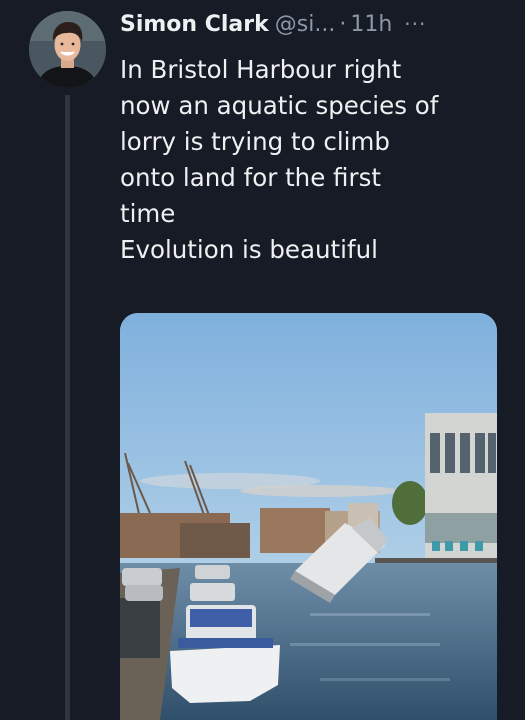 This screenshot has width=525, height=720. I want to click on tweet-text-line: Evolution is beautiful, so click(249, 249).